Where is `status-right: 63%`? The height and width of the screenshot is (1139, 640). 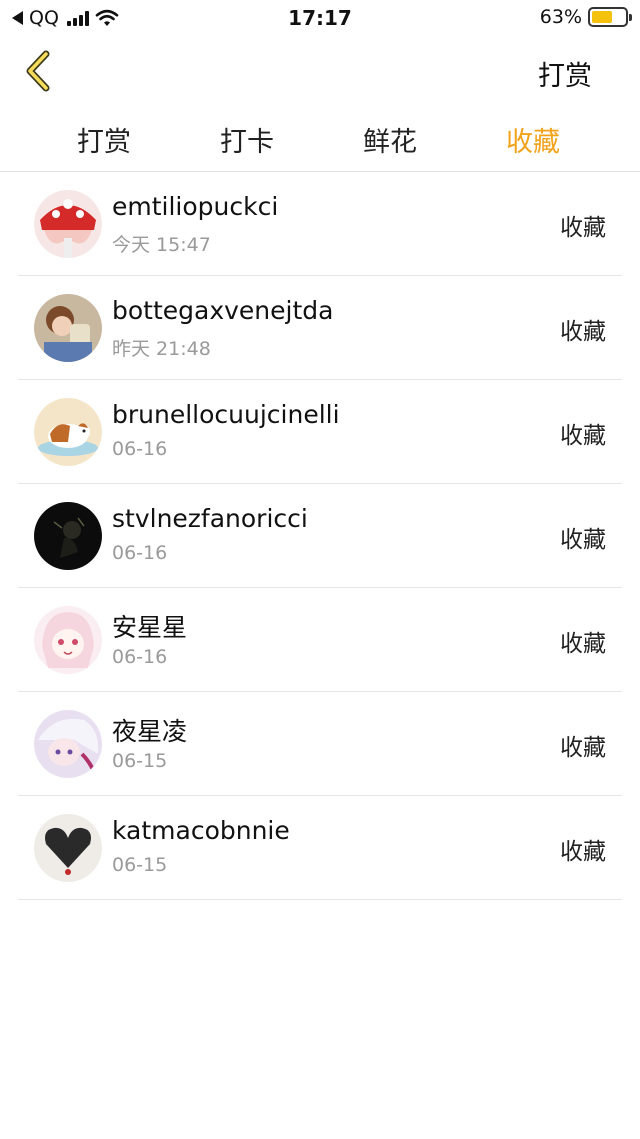
status-right: 63% is located at coordinates (585, 17).